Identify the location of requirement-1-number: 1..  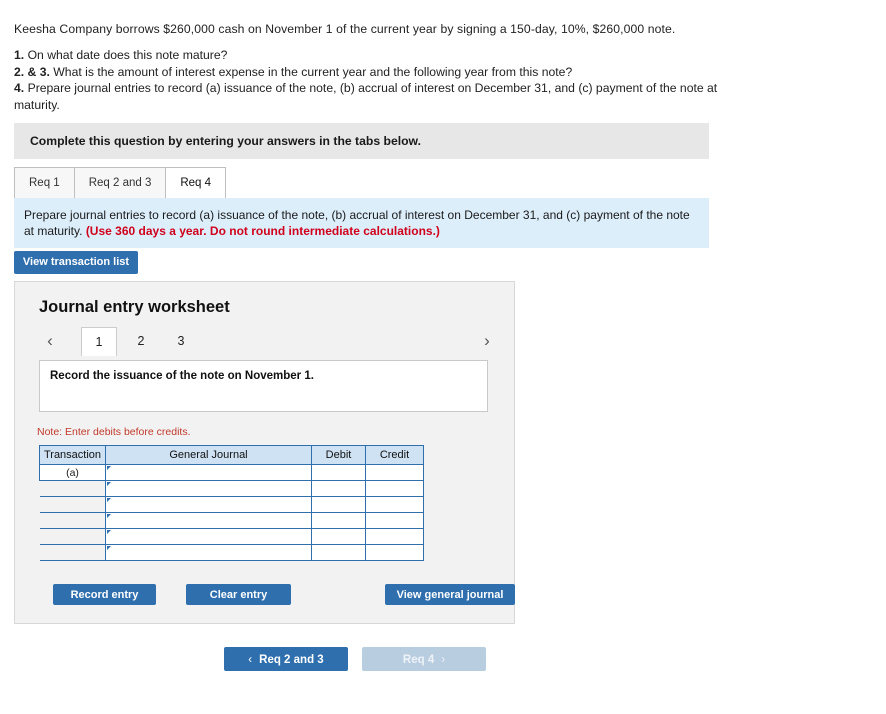
(19, 55).